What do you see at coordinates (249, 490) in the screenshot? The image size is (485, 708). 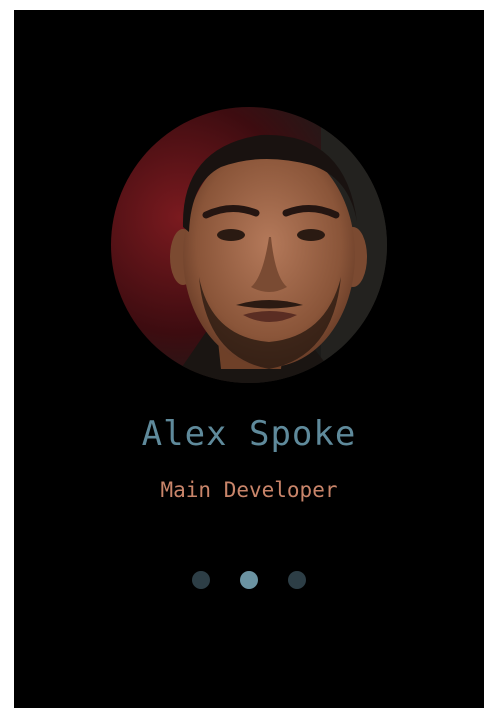 I see `profile-role: Main Developer` at bounding box center [249, 490].